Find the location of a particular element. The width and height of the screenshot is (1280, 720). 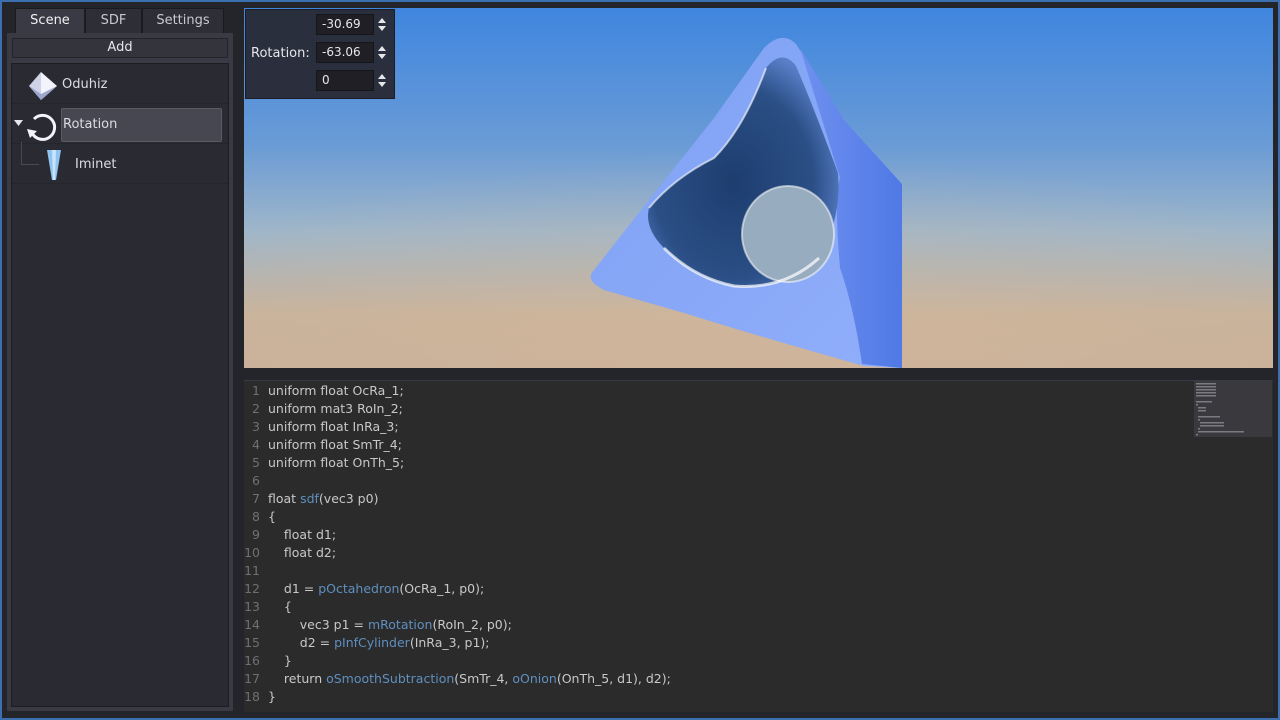

code-token: uniform float SmTr_4; is located at coordinates (335, 444).